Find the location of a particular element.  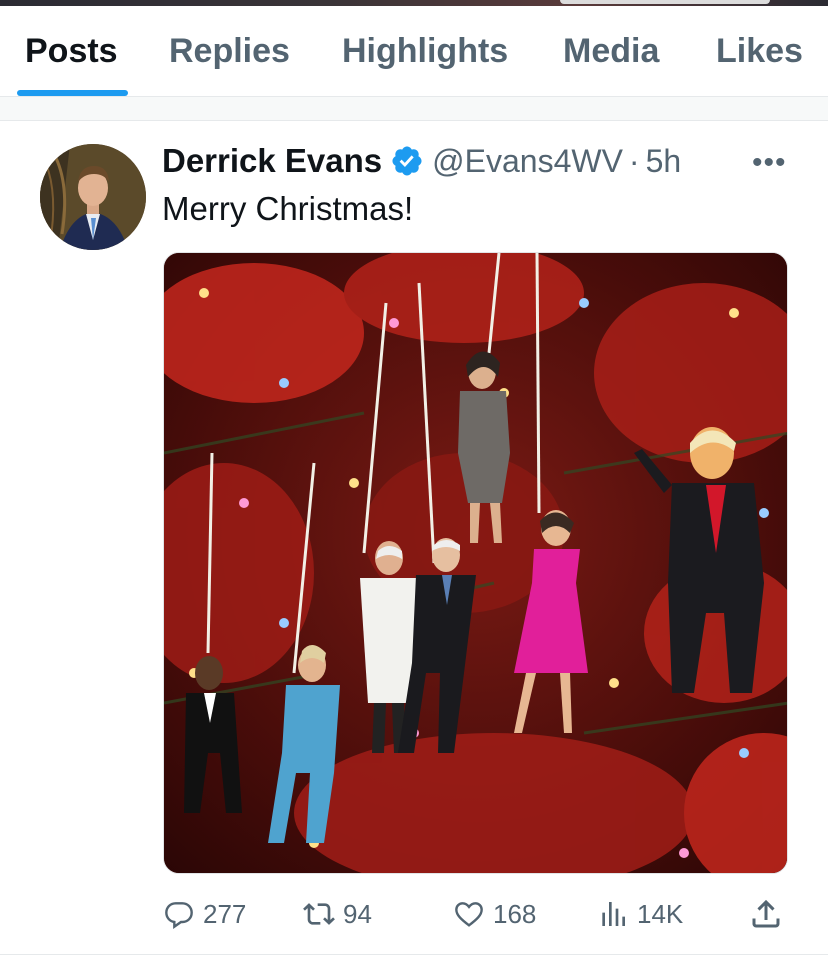

active-tab-indicator is located at coordinates (72, 93).